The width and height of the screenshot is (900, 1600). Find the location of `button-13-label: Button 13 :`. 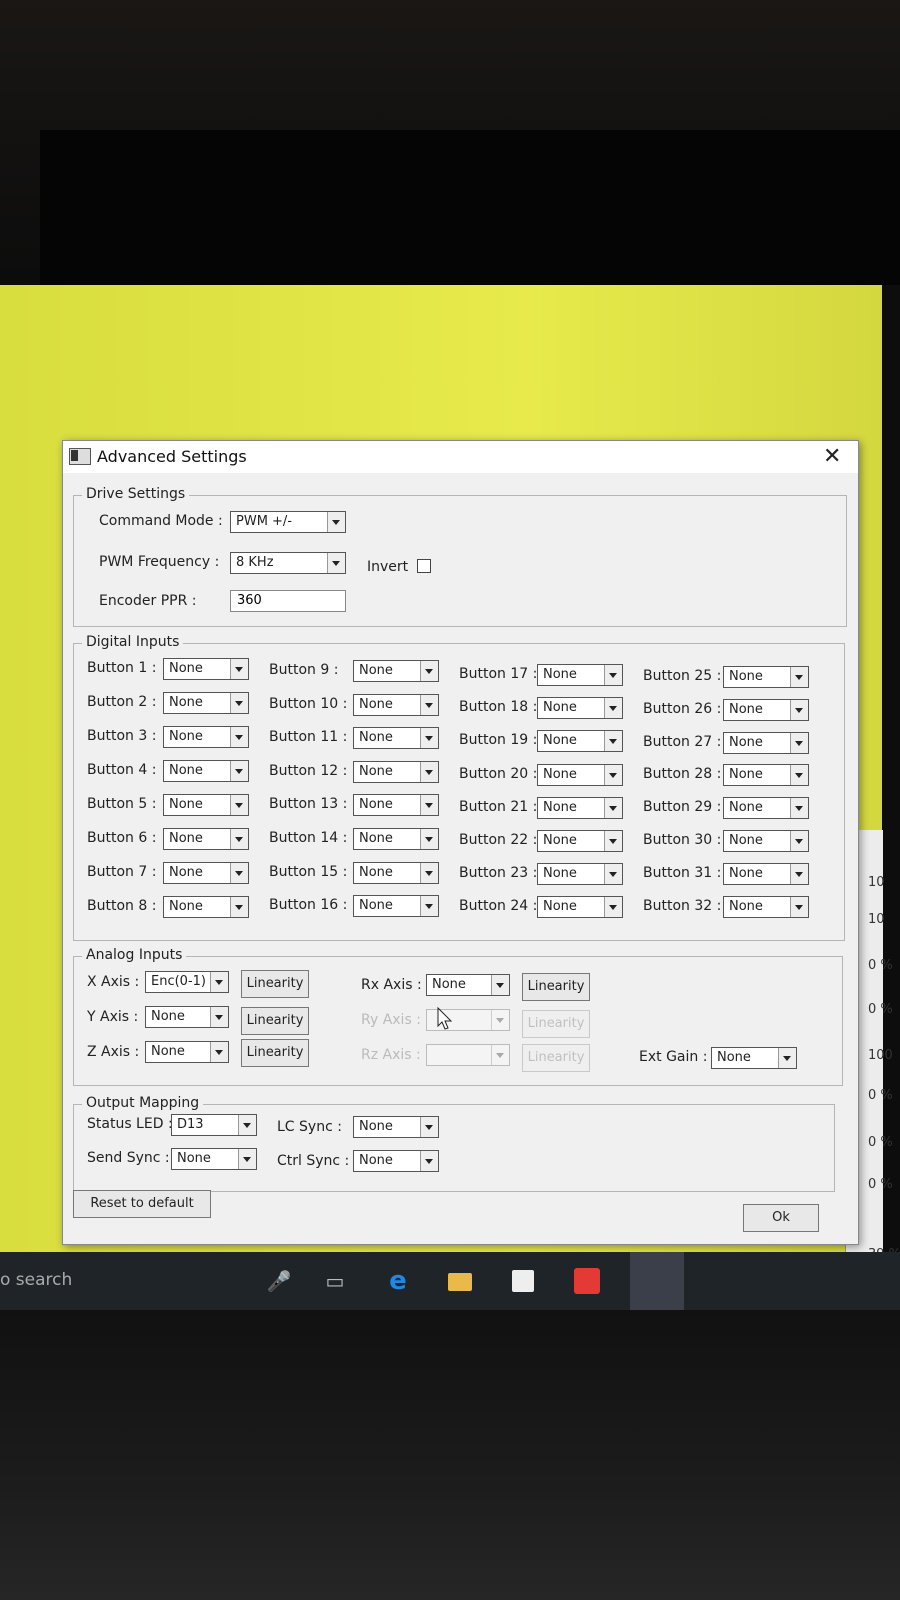

button-13-label: Button 13 : is located at coordinates (308, 804).